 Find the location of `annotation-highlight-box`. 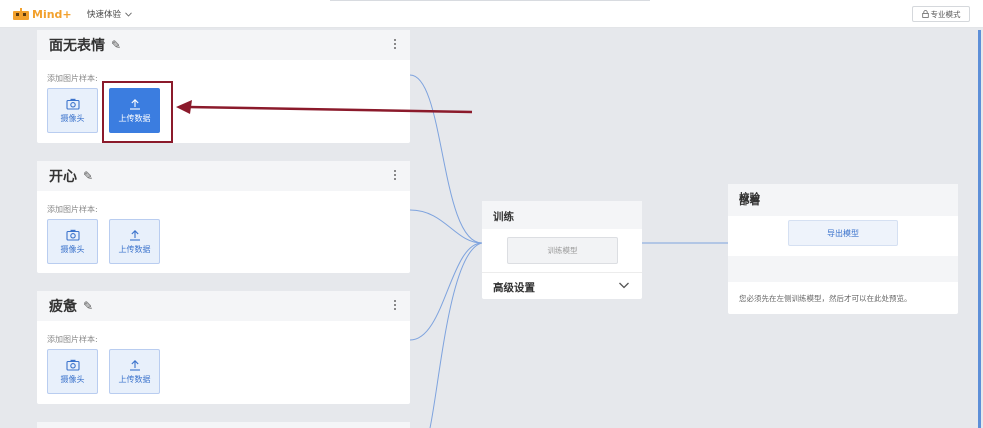

annotation-highlight-box is located at coordinates (137, 112).